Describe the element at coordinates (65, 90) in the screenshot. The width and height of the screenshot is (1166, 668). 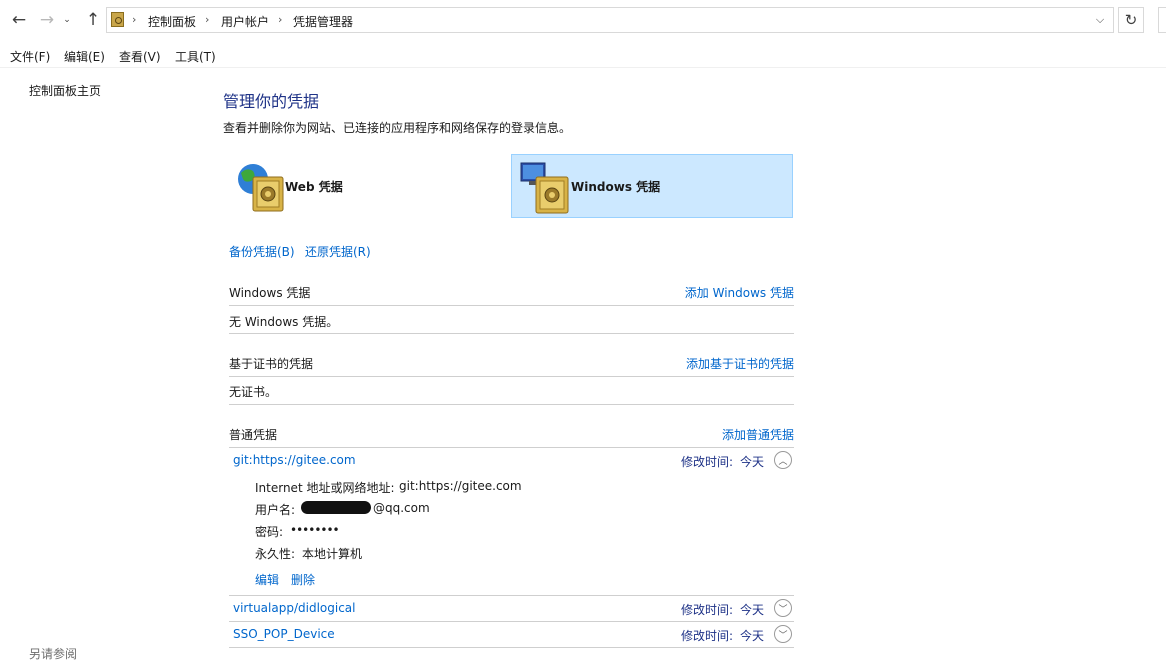
I see `control-panel-home-link: 控制面板主页` at that location.